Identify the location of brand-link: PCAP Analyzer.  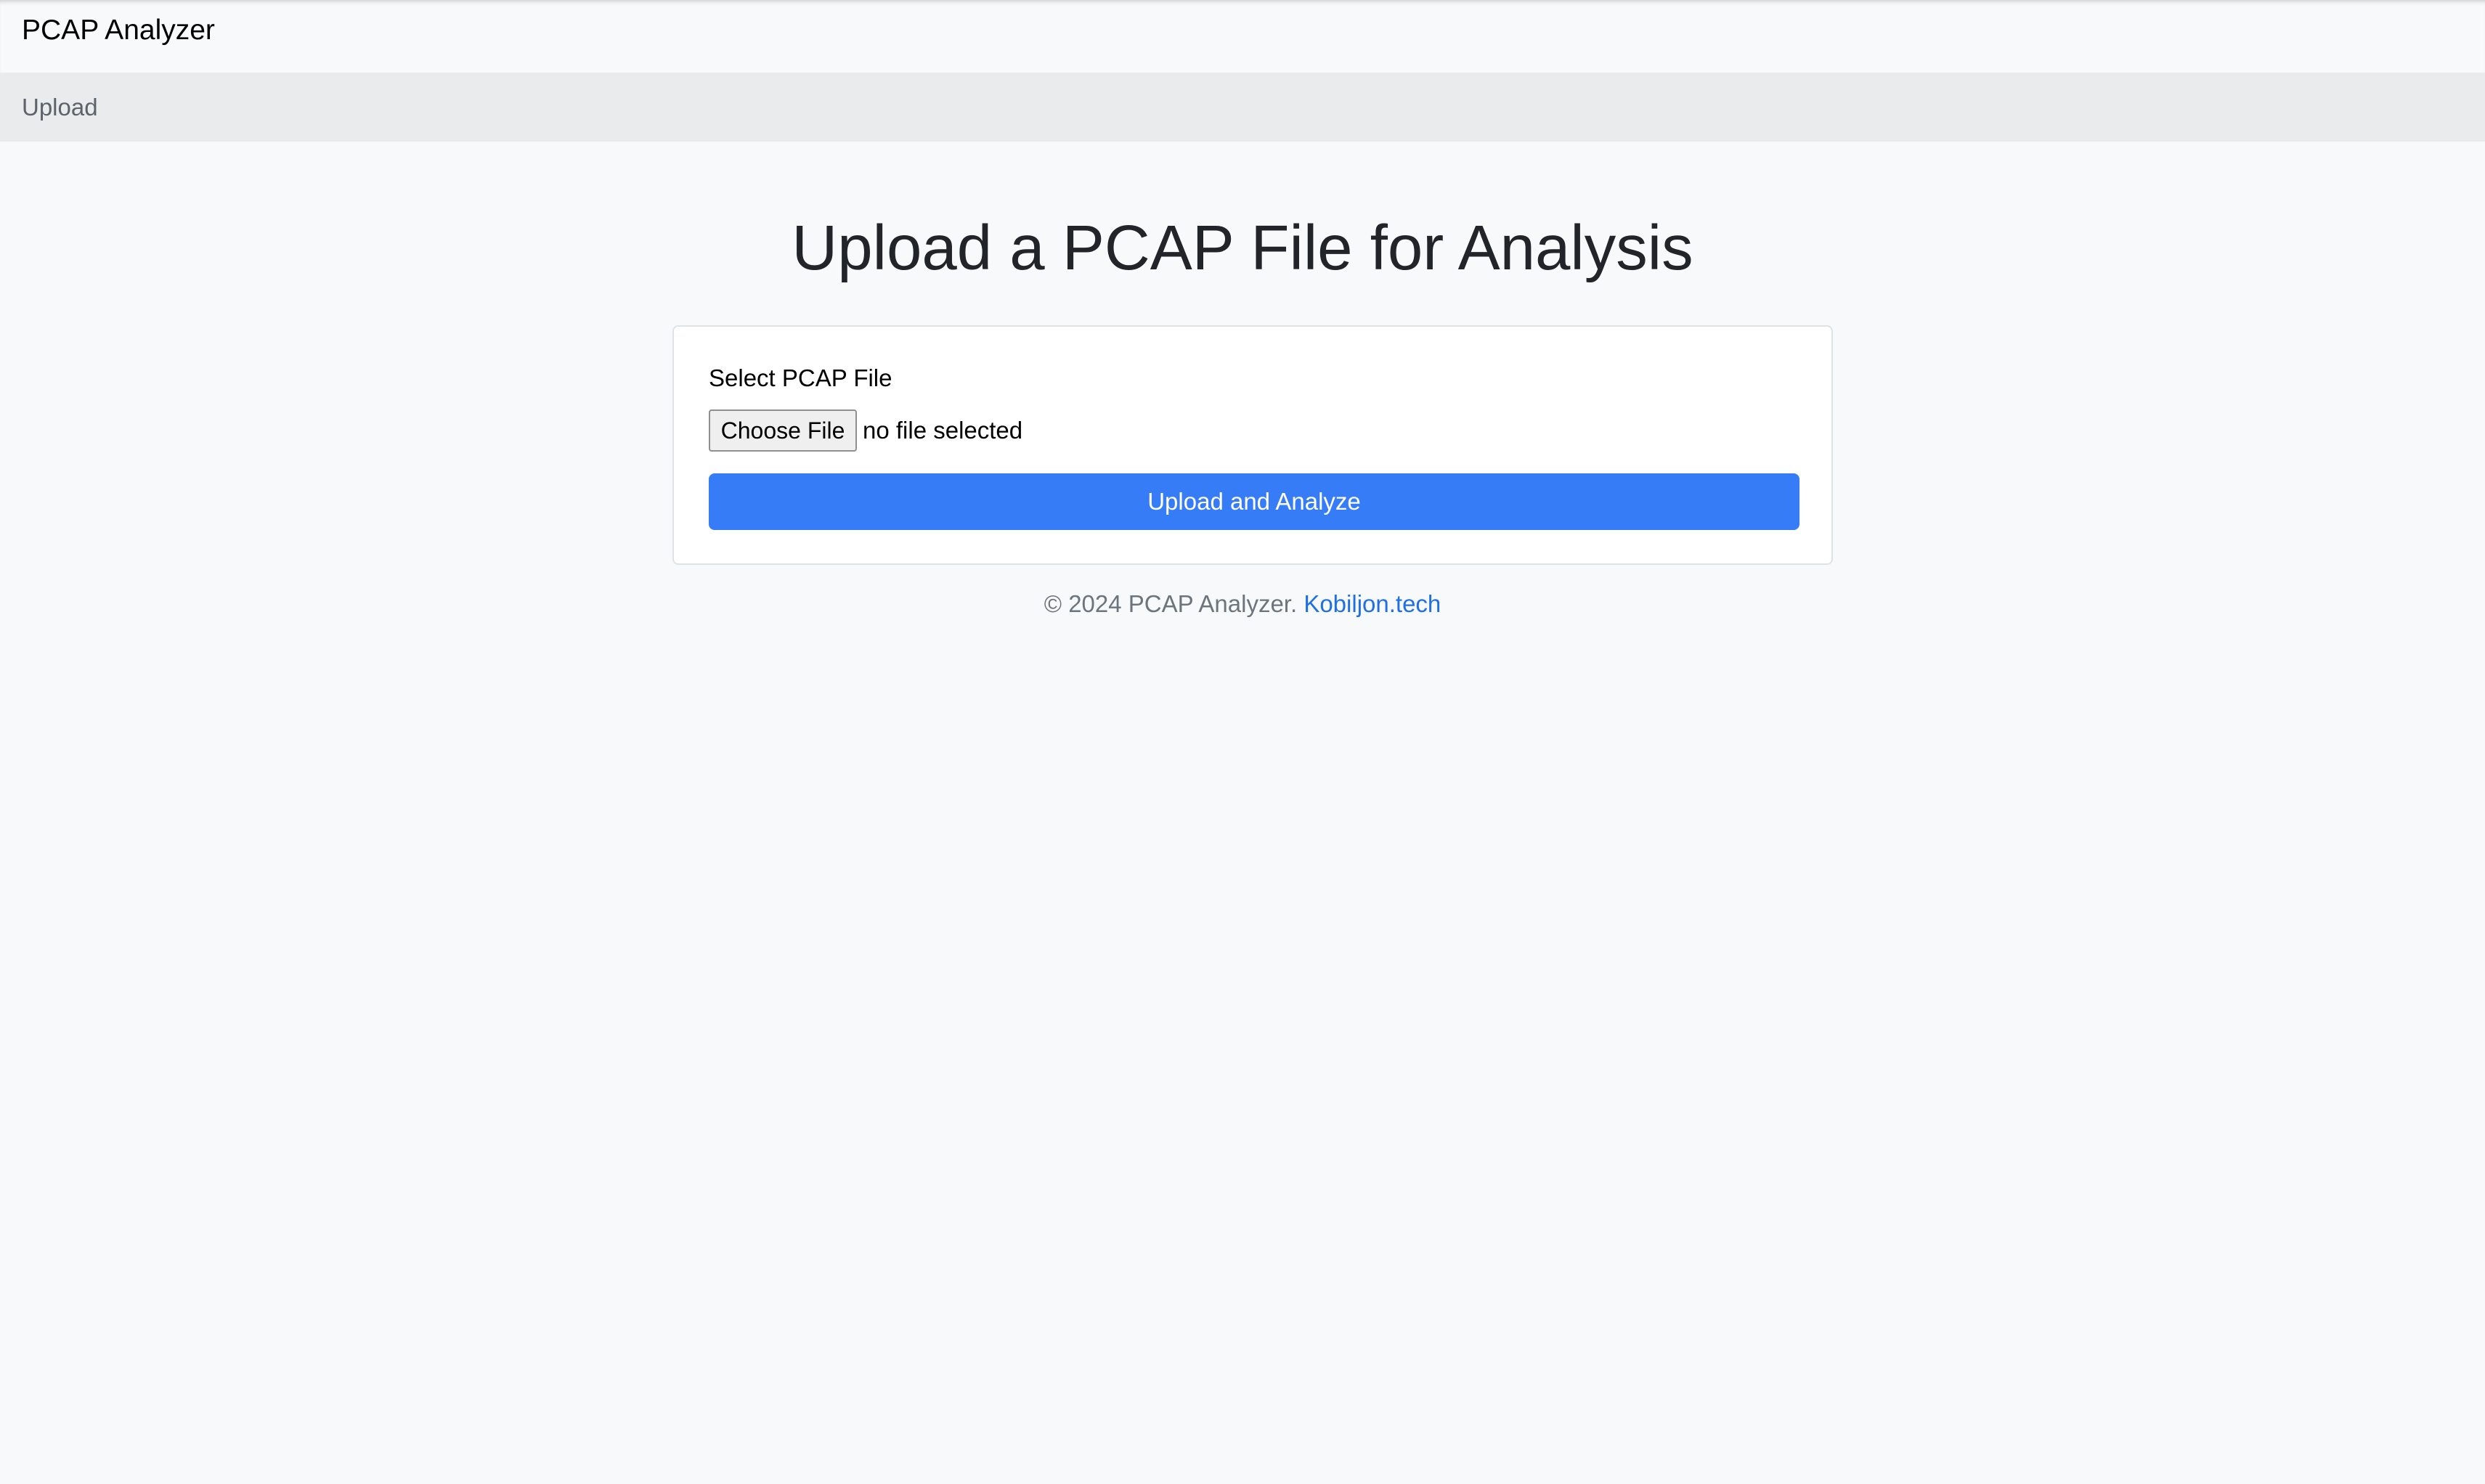
(118, 30).